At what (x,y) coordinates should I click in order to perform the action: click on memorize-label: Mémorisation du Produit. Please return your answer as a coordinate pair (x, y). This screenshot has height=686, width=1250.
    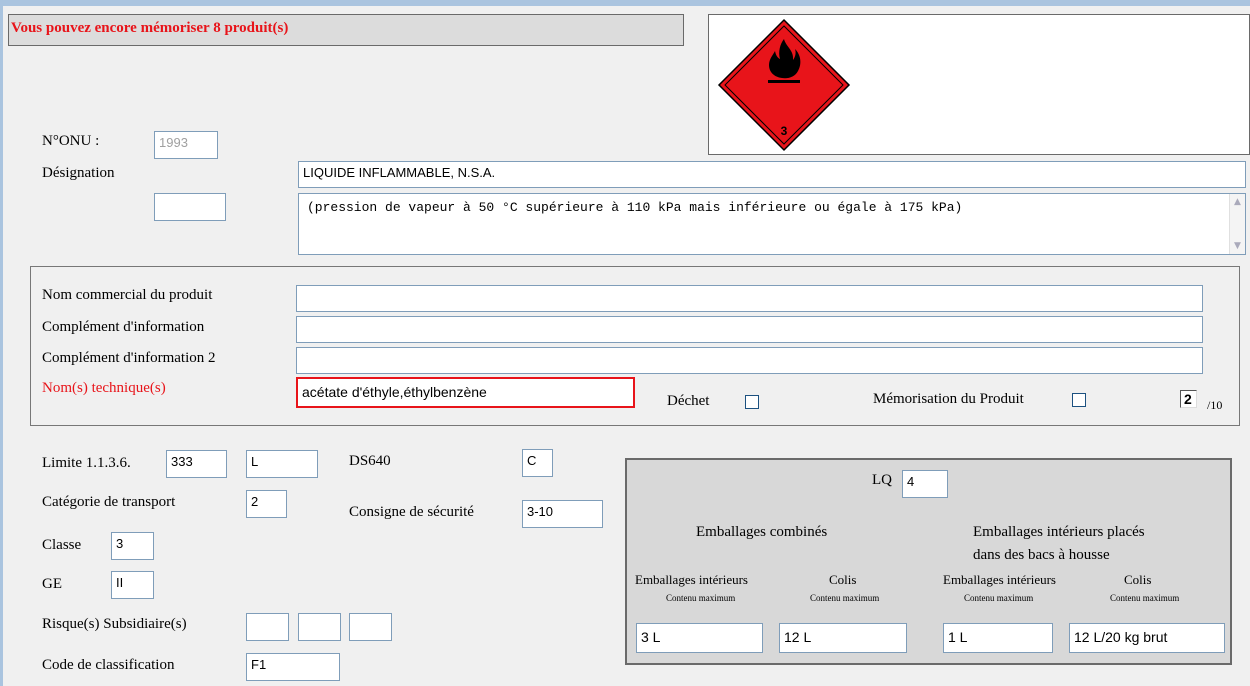
    Looking at the image, I should click on (948, 399).